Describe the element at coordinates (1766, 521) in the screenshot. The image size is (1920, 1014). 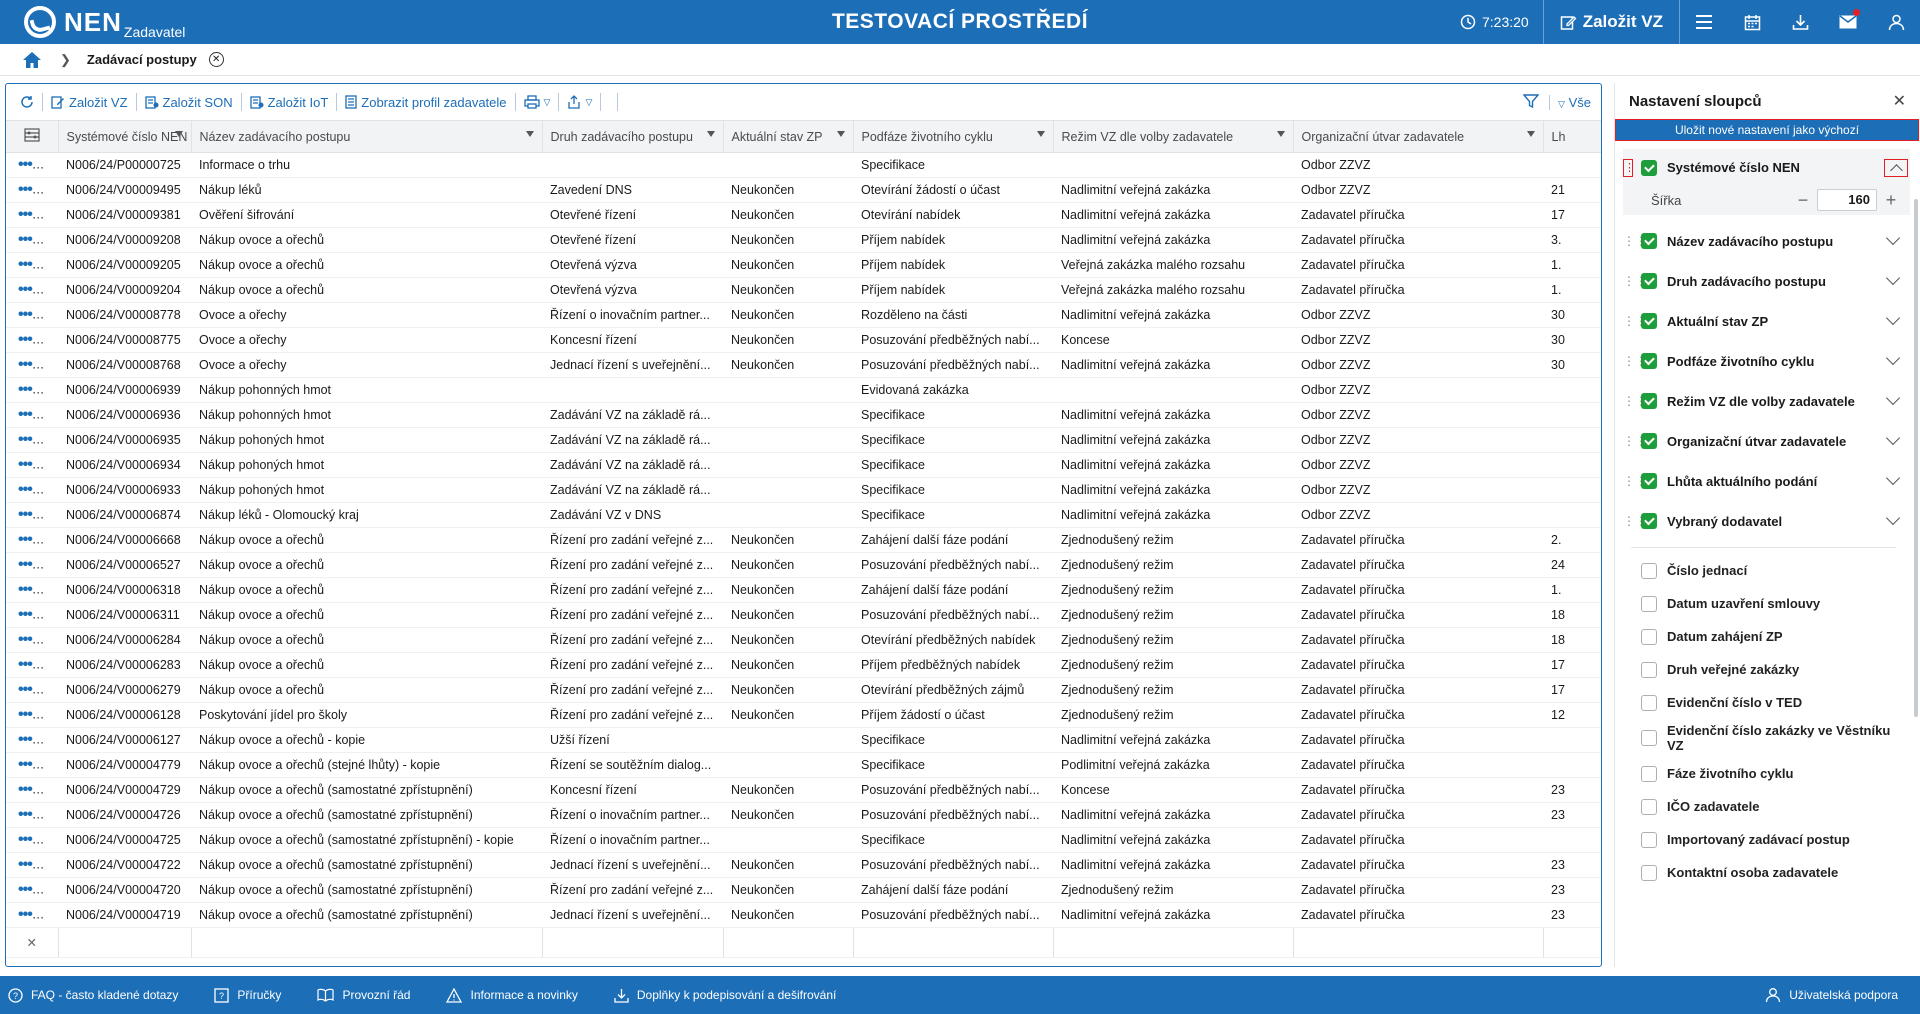
I see `column-option: ⋮⋮ Vybraný dodavatel` at that location.